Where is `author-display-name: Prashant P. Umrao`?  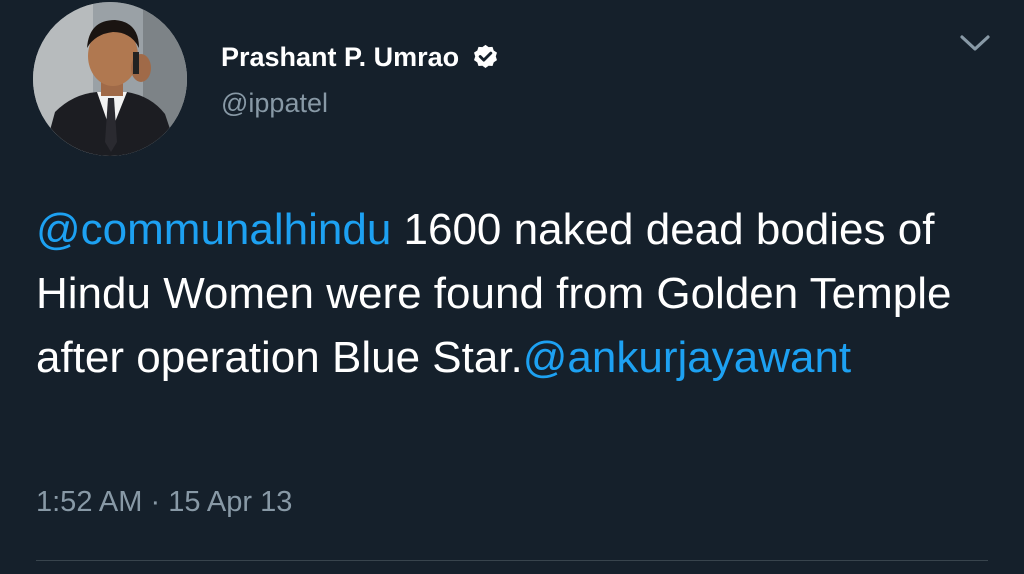 author-display-name: Prashant P. Umrao is located at coordinates (340, 57).